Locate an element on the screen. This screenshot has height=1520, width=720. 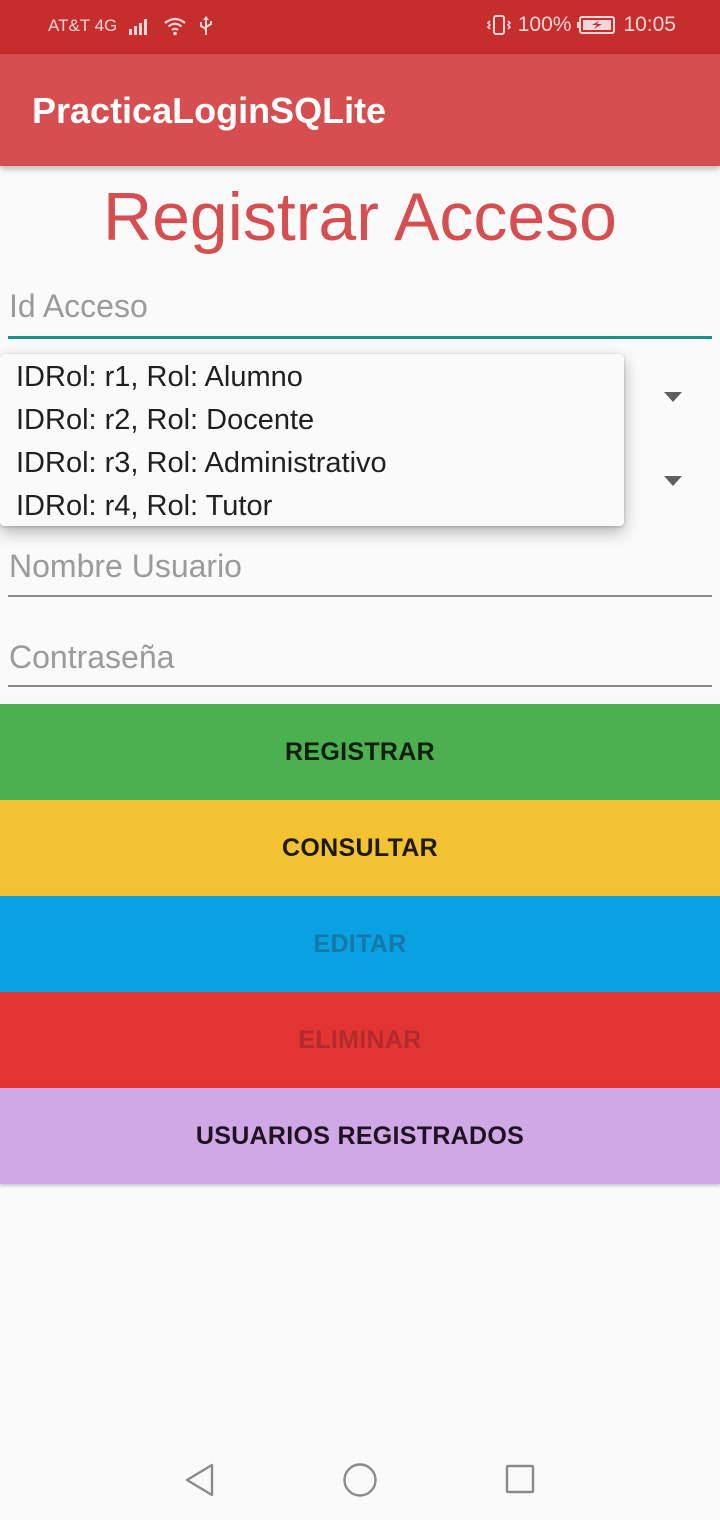
home-icon is located at coordinates (360, 1482).